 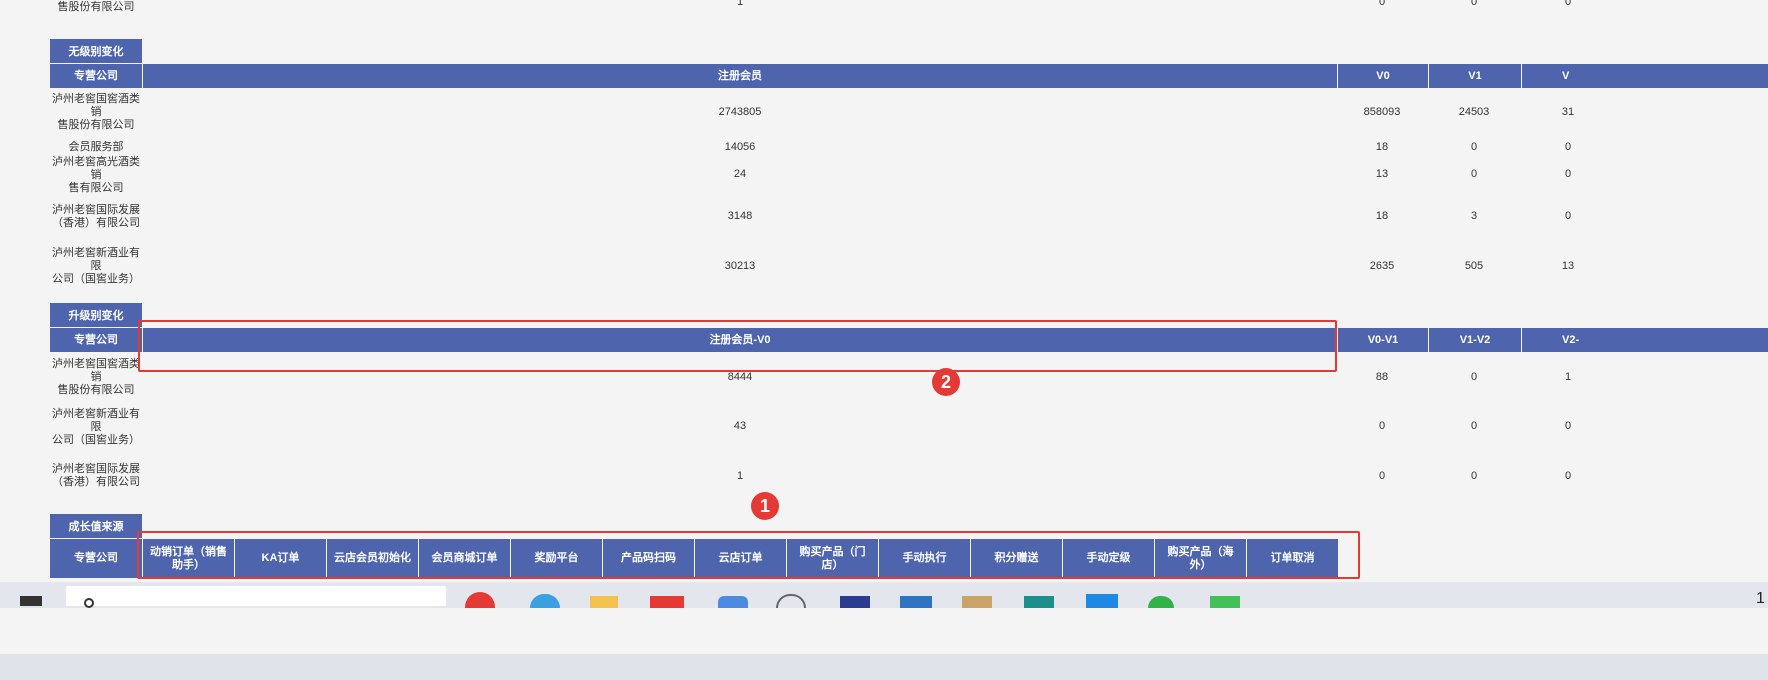 I want to click on taskbar-search-box, so click(x=256, y=596).